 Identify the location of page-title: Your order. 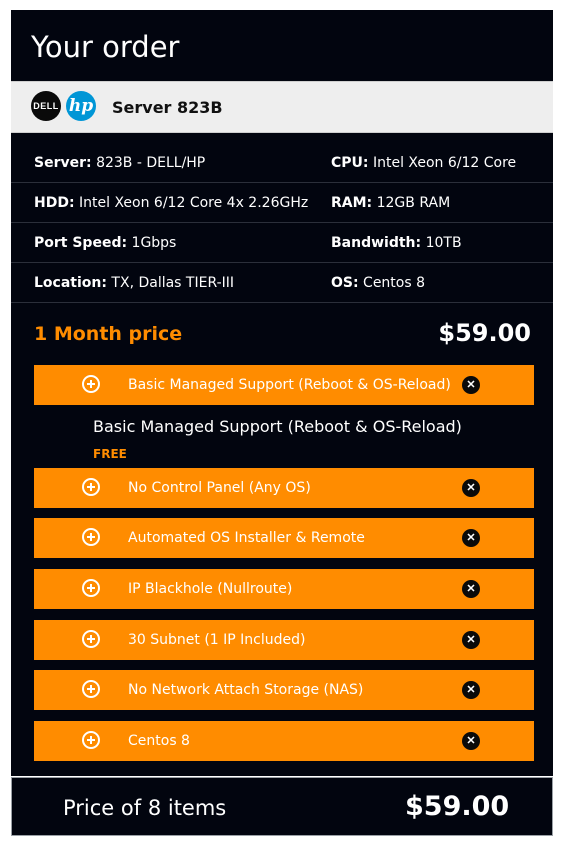
(105, 47).